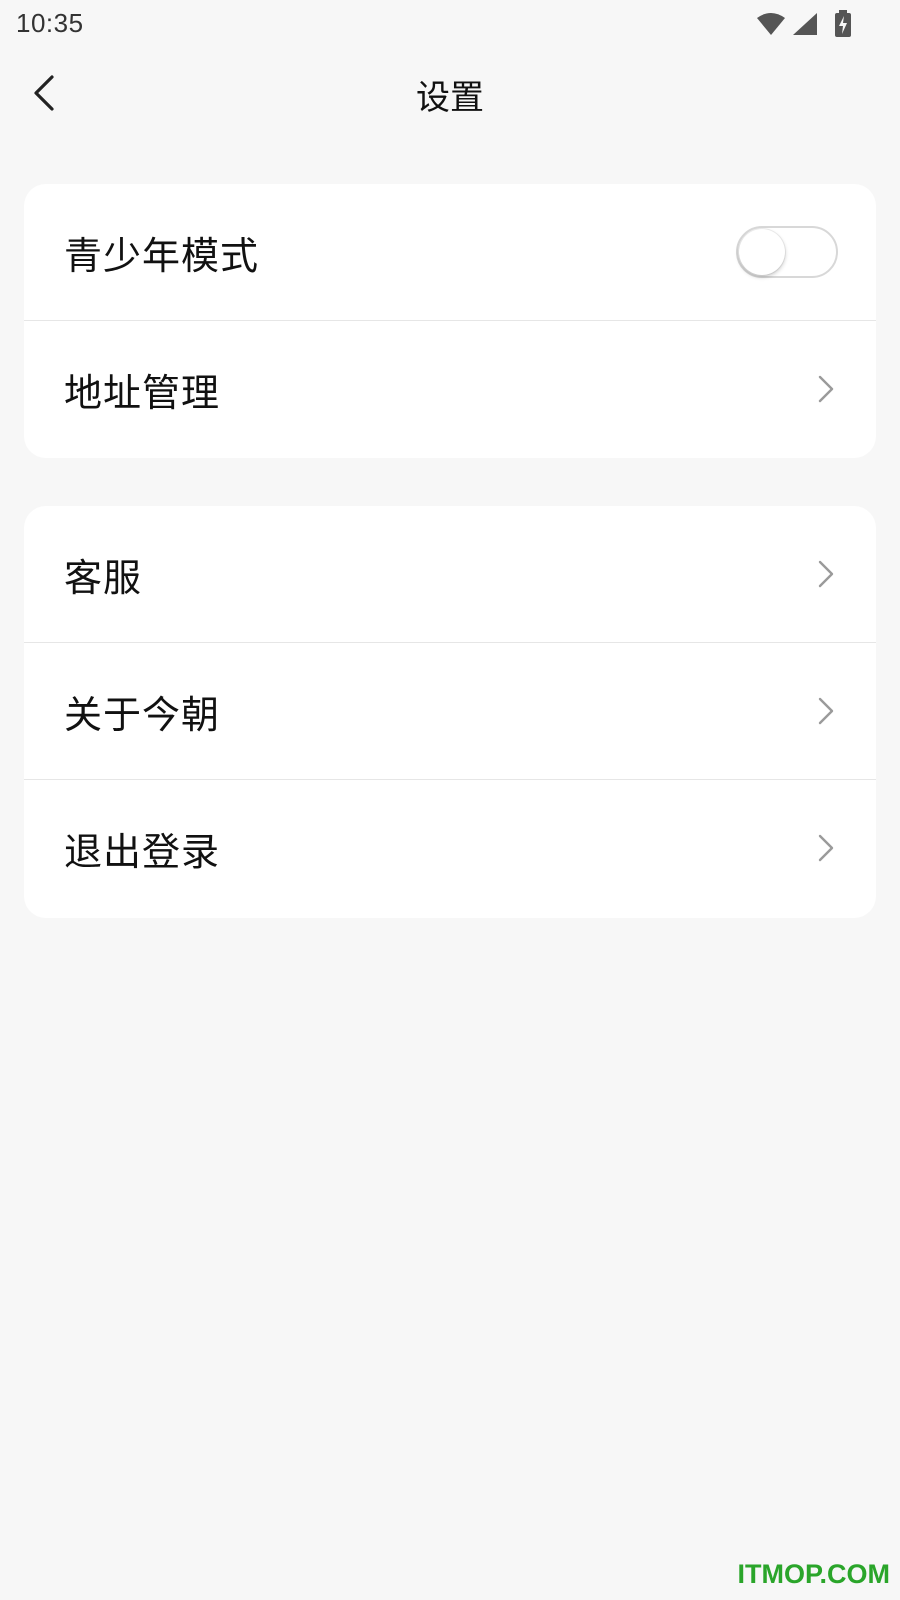 The height and width of the screenshot is (1600, 900). What do you see at coordinates (450, 24) in the screenshot?
I see `status-bar: 10:35` at bounding box center [450, 24].